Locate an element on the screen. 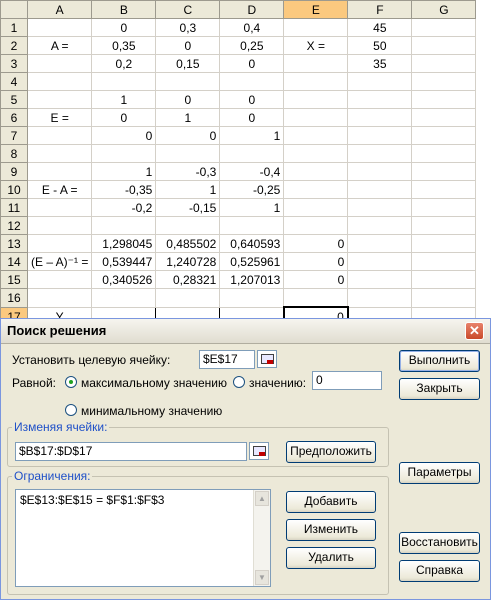  cell-b16 is located at coordinates (124, 298).